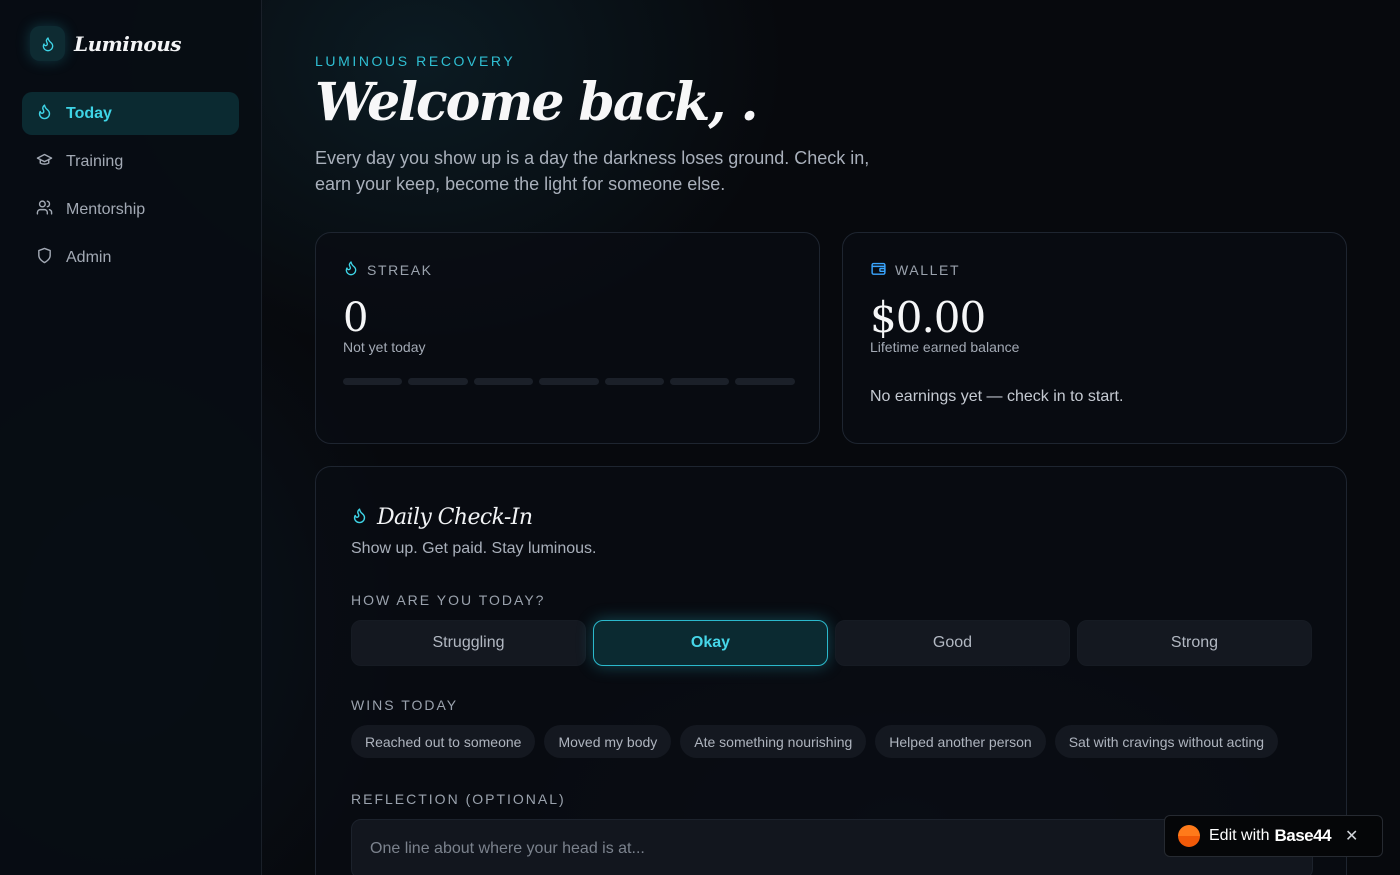 This screenshot has width=1400, height=875. I want to click on win-chip: Reached out to someone, so click(443, 741).